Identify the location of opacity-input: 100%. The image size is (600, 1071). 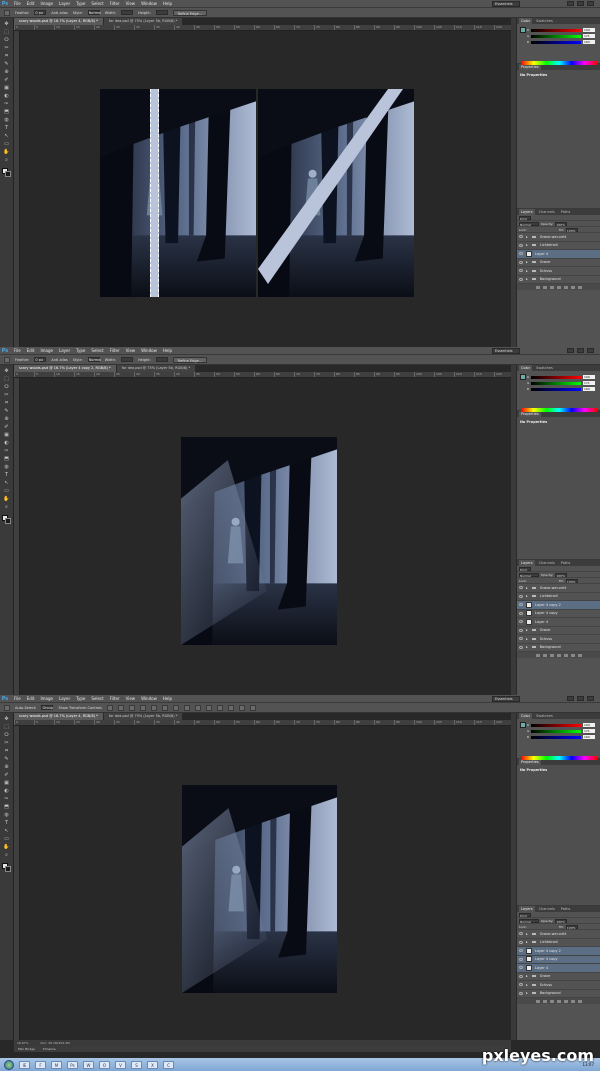
(561, 921).